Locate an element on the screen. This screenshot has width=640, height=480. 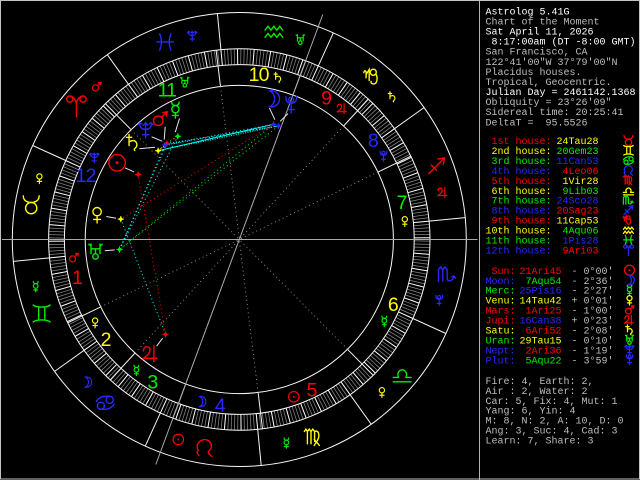
svg-text: 12 is located at coordinates (86, 176).